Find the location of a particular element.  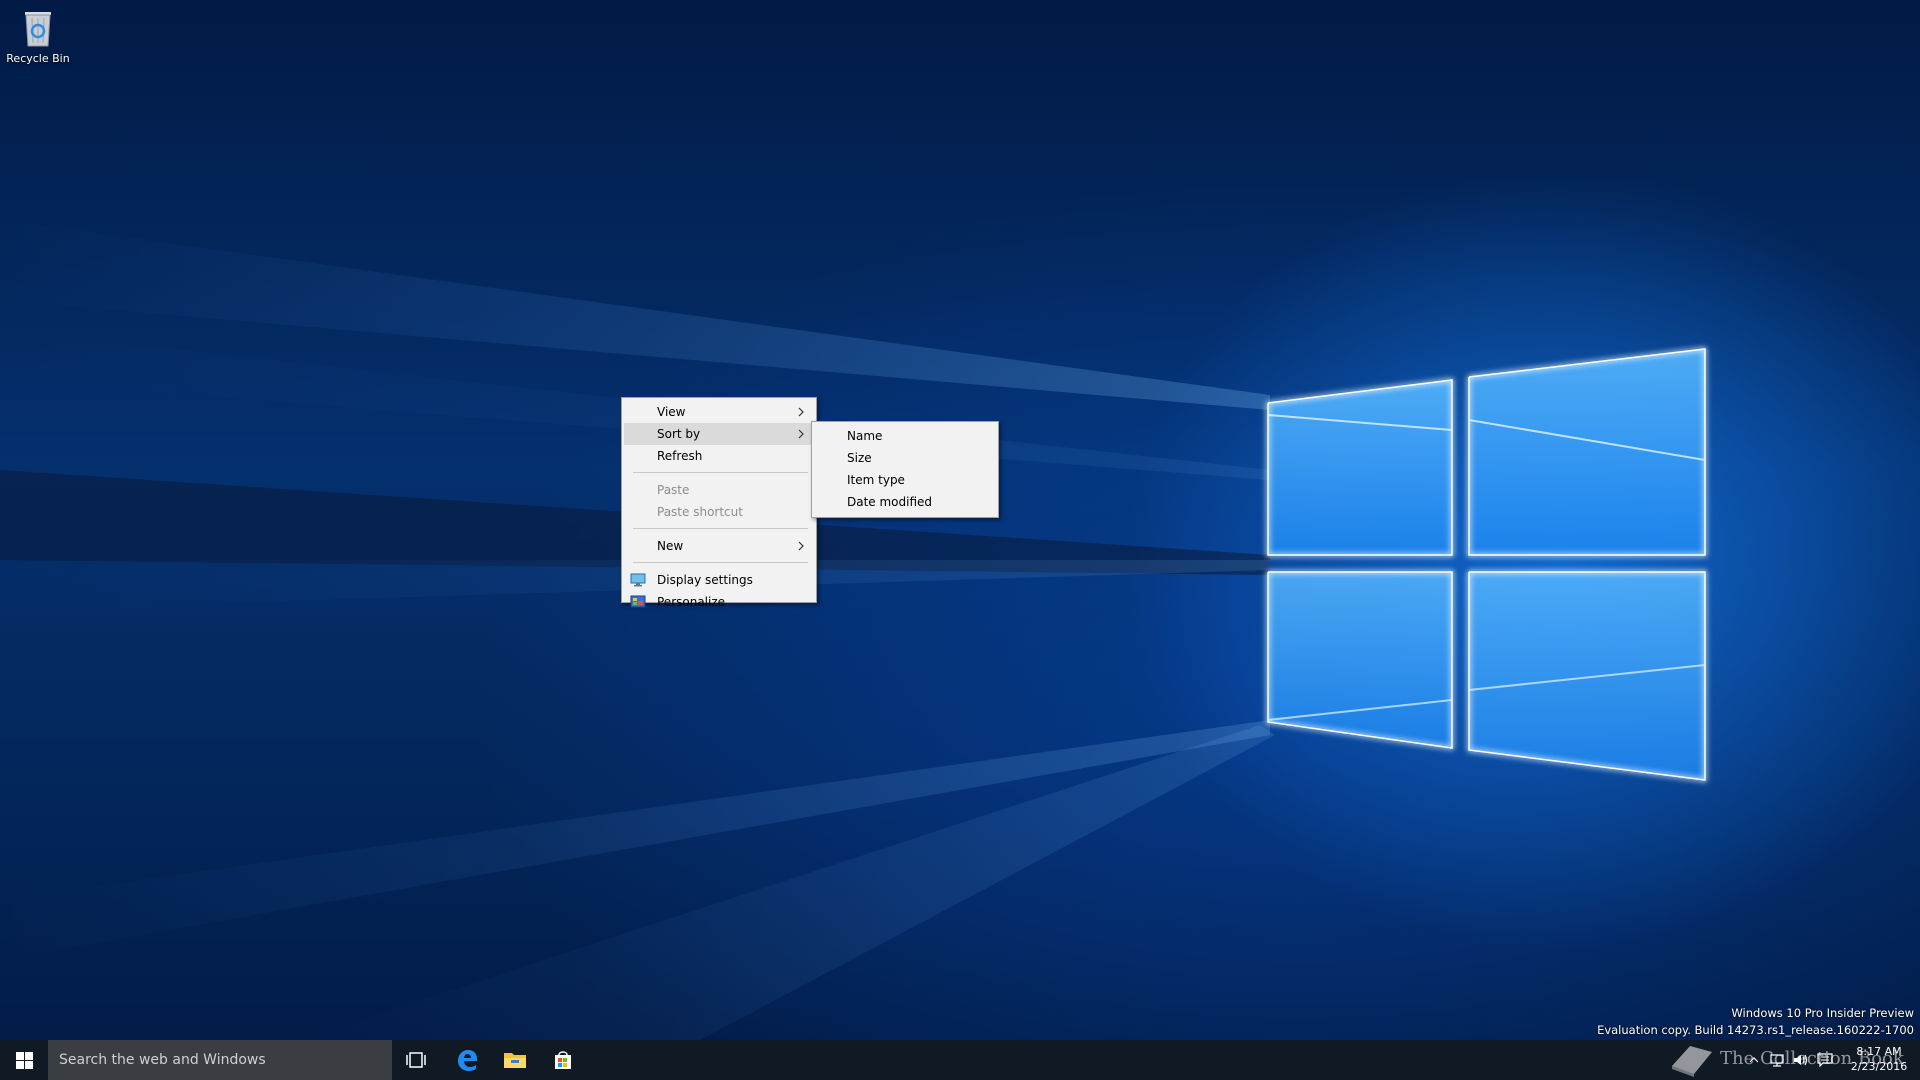

action-center-button is located at coordinates (1825, 1060).